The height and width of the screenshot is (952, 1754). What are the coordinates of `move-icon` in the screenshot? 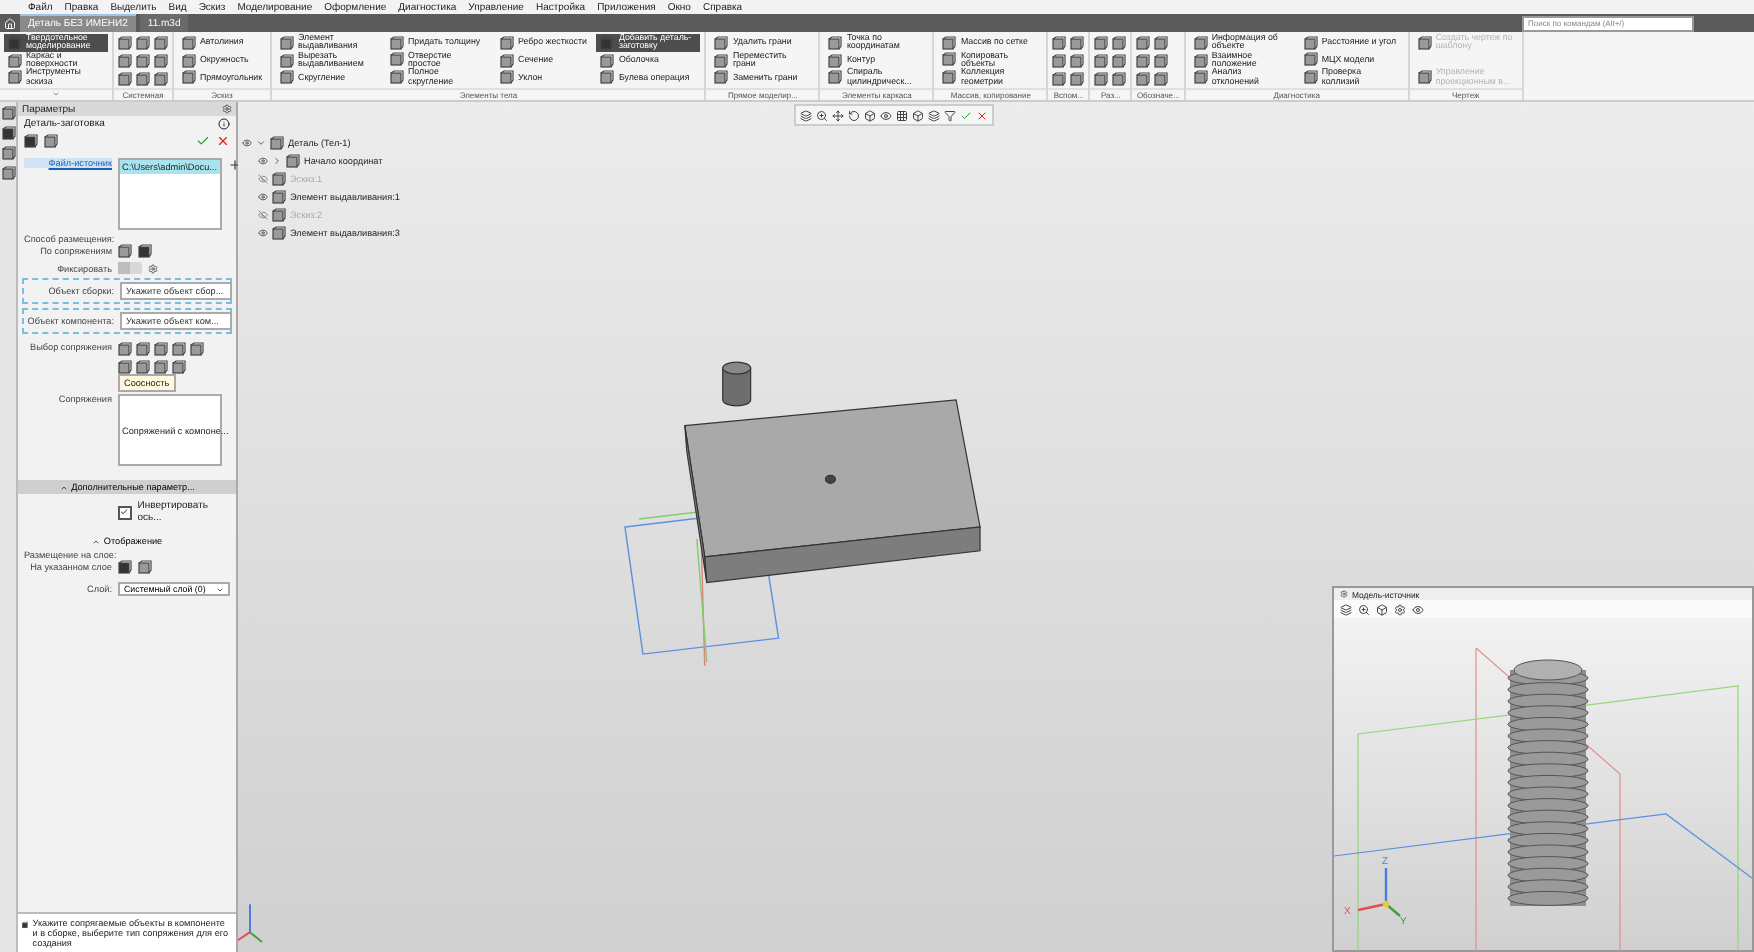 It's located at (838, 115).